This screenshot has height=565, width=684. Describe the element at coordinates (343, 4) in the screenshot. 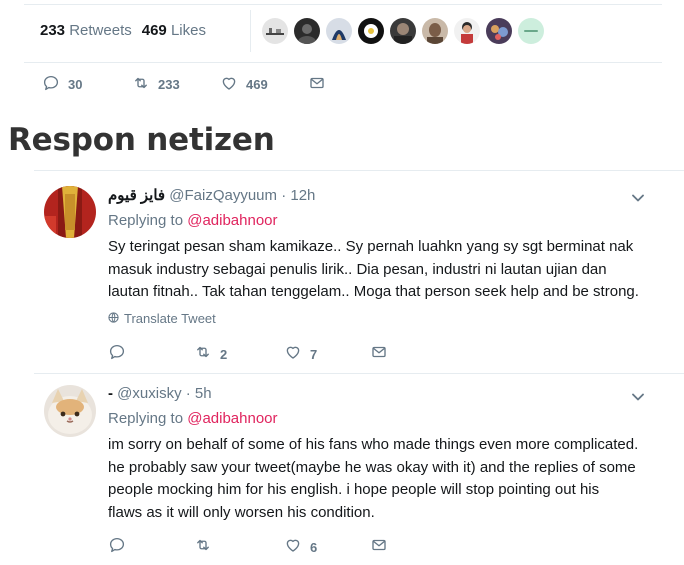

I see `top-divider` at that location.